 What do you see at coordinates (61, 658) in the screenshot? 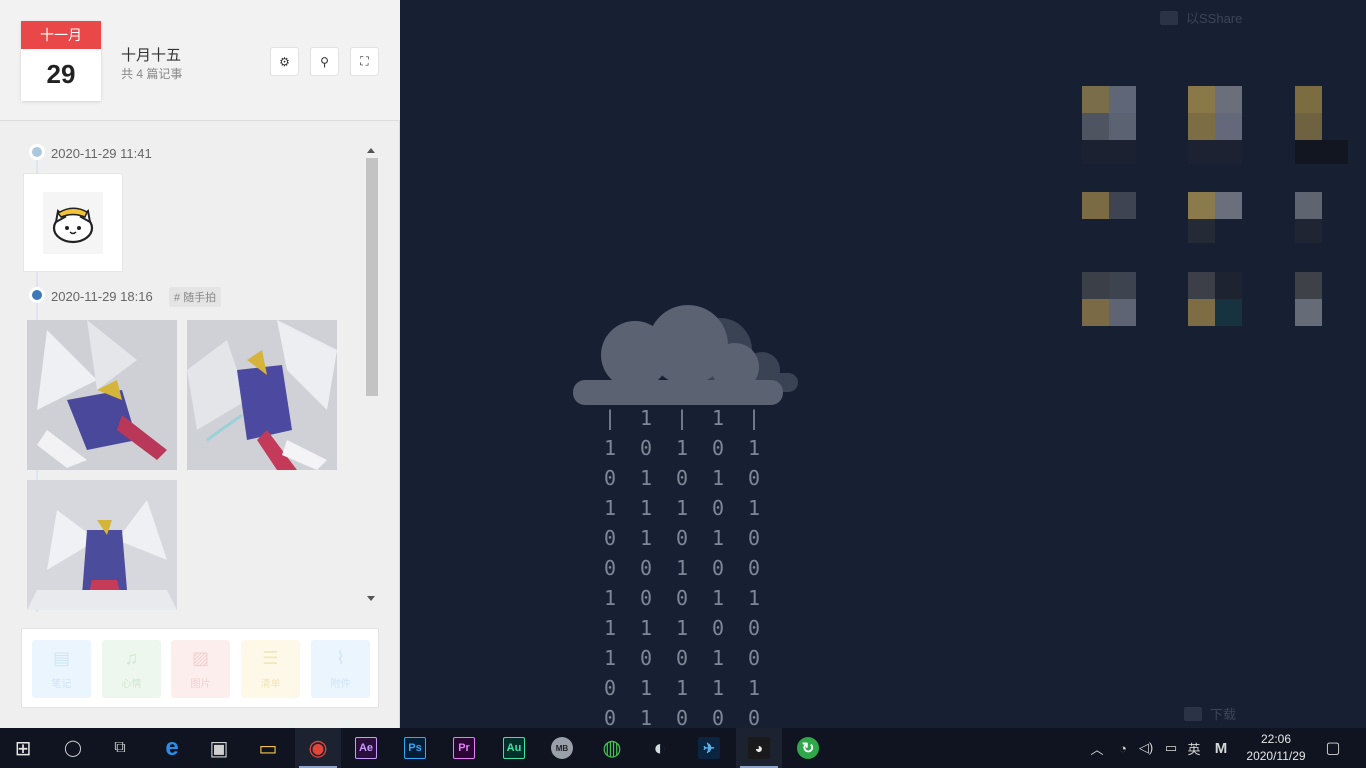
I see `note-icon: ▤` at bounding box center [61, 658].